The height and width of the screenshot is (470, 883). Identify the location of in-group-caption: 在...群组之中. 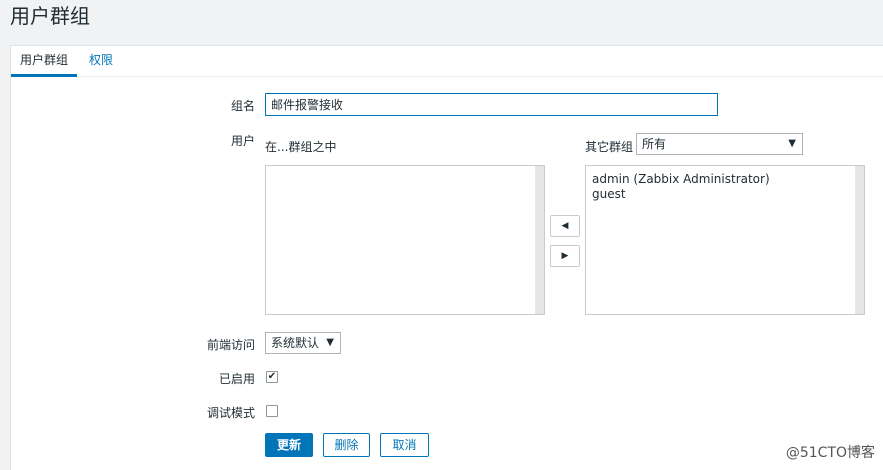
(301, 147).